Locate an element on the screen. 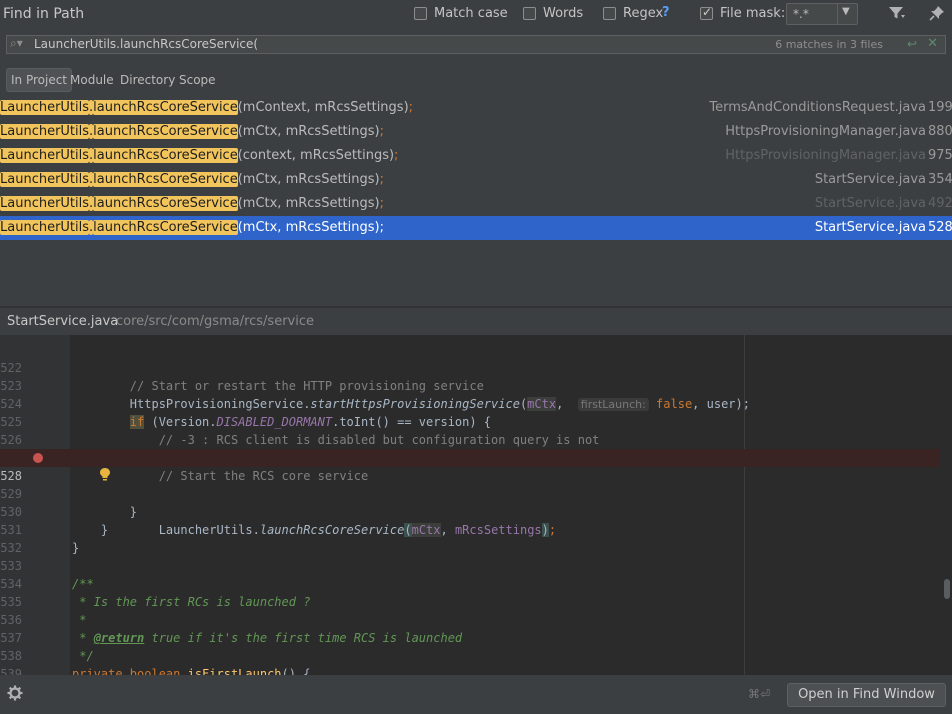 The image size is (952, 714). code-line: 535 * is located at coordinates (470, 601).